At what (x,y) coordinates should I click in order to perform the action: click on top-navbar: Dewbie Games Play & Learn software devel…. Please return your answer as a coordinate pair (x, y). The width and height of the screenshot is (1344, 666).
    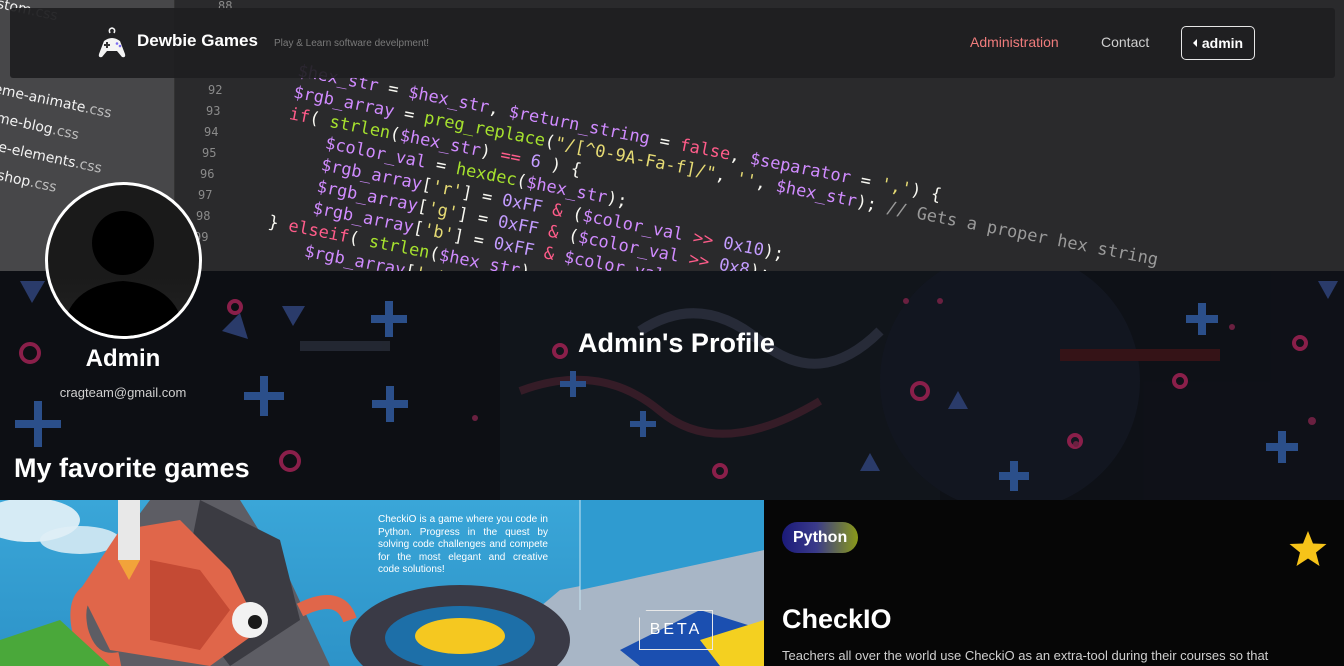
    Looking at the image, I should click on (672, 43).